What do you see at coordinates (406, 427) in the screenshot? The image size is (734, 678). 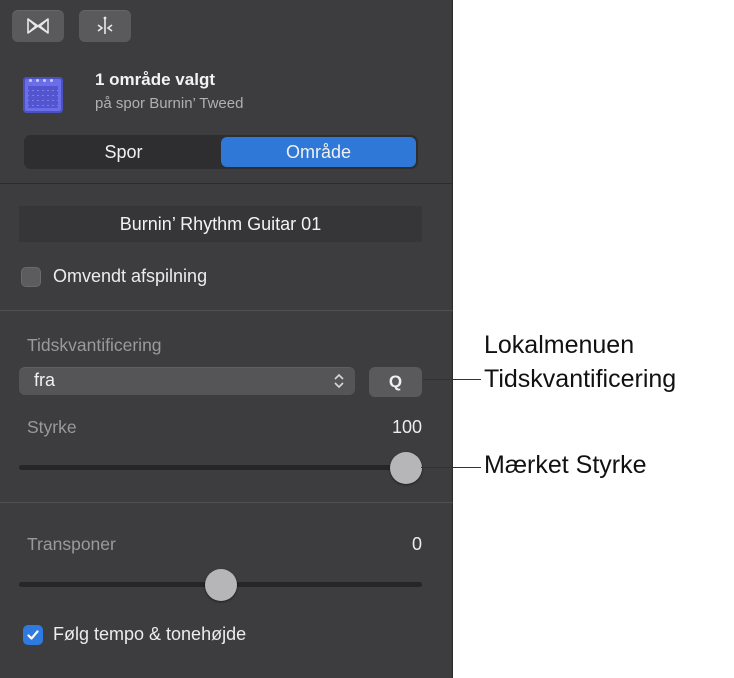 I see `strength-value: 100` at bounding box center [406, 427].